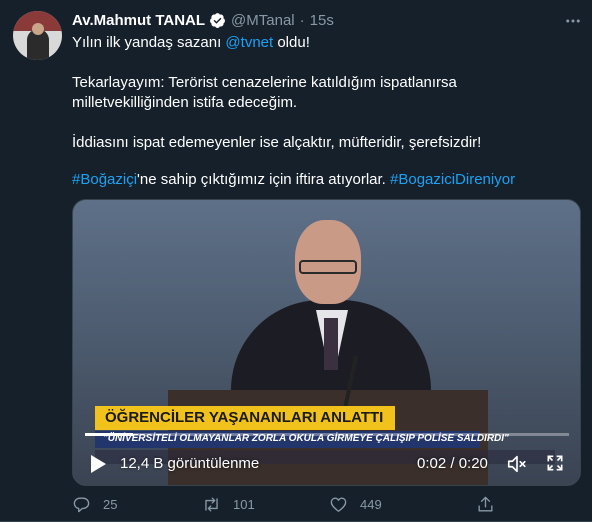  What do you see at coordinates (38, 29) in the screenshot?
I see `avatar-head` at bounding box center [38, 29].